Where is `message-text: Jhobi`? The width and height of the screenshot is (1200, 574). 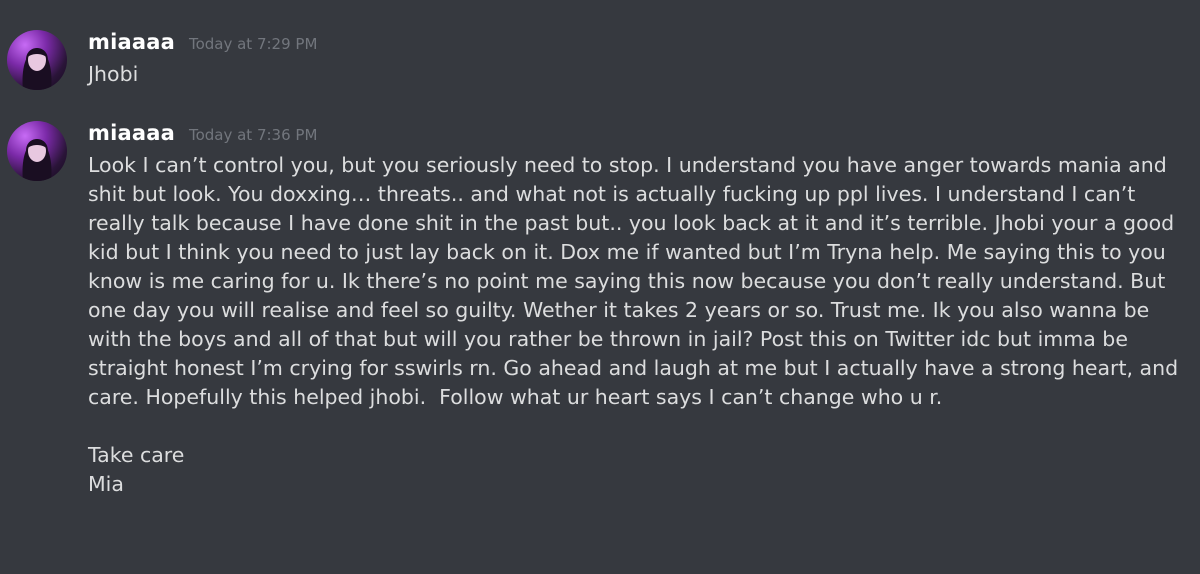
message-text: Jhobi is located at coordinates (113, 74).